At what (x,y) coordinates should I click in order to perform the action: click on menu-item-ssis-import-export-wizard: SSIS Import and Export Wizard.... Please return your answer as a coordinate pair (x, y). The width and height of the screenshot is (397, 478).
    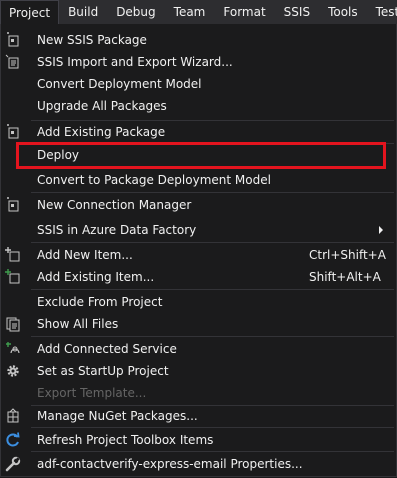
    Looking at the image, I should click on (198, 62).